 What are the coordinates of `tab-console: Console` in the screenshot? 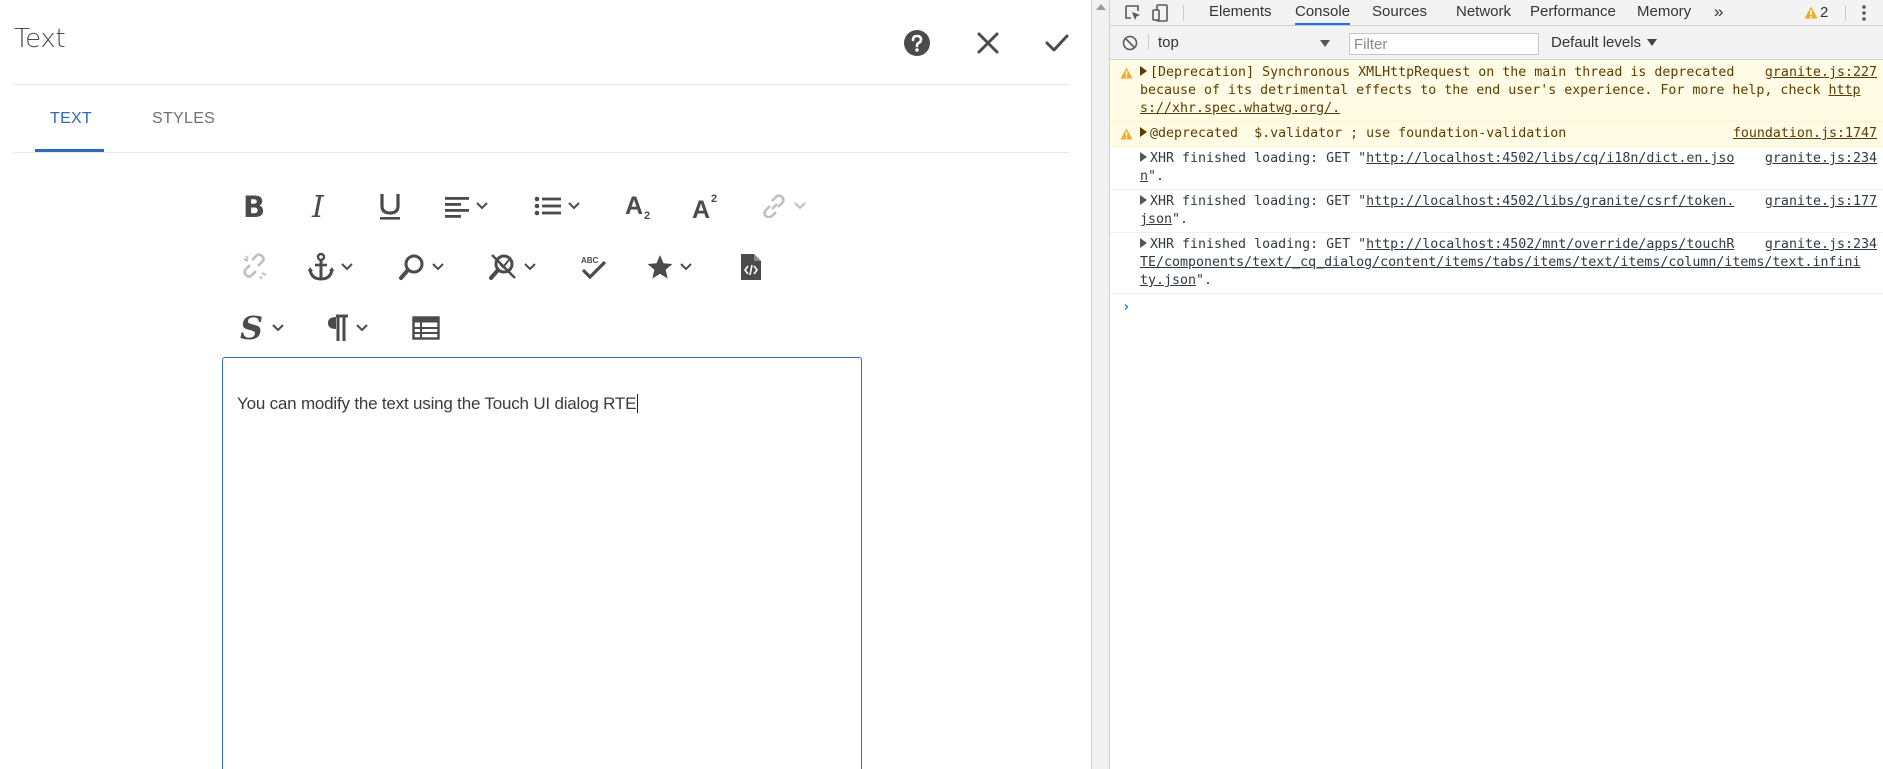 It's located at (1323, 12).